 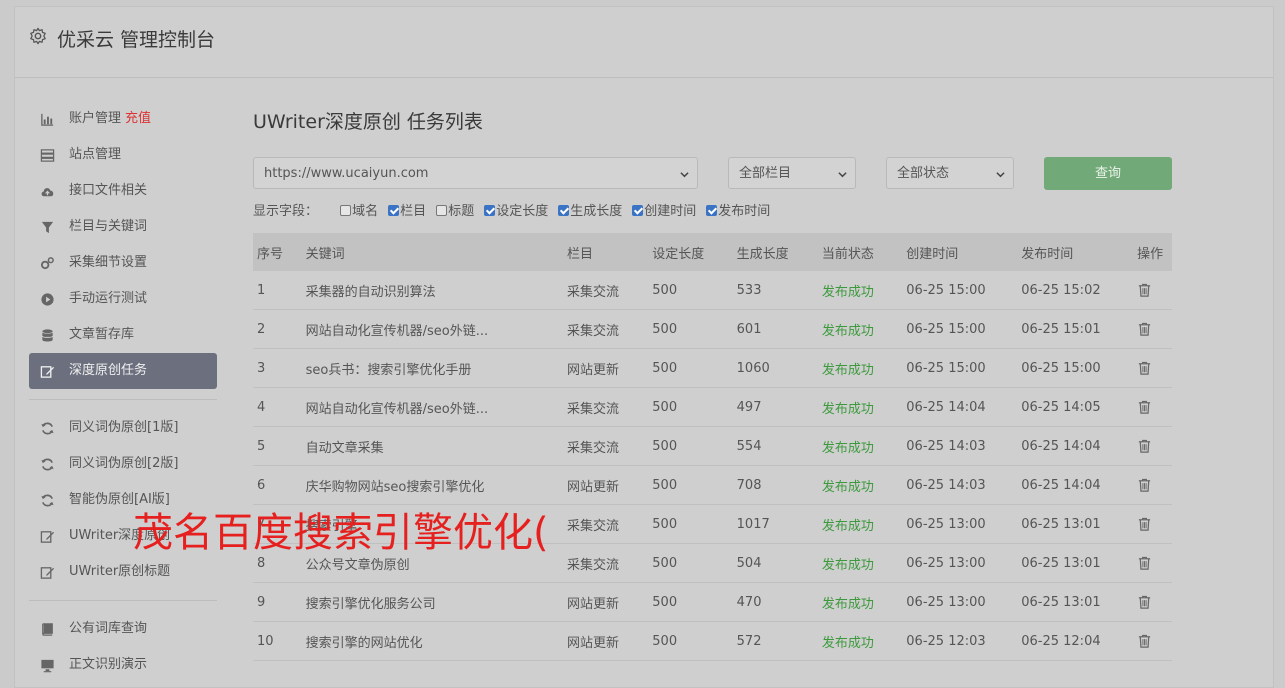 I want to click on sidebar-item-0-6: 文章暂存库, so click(x=123, y=335).